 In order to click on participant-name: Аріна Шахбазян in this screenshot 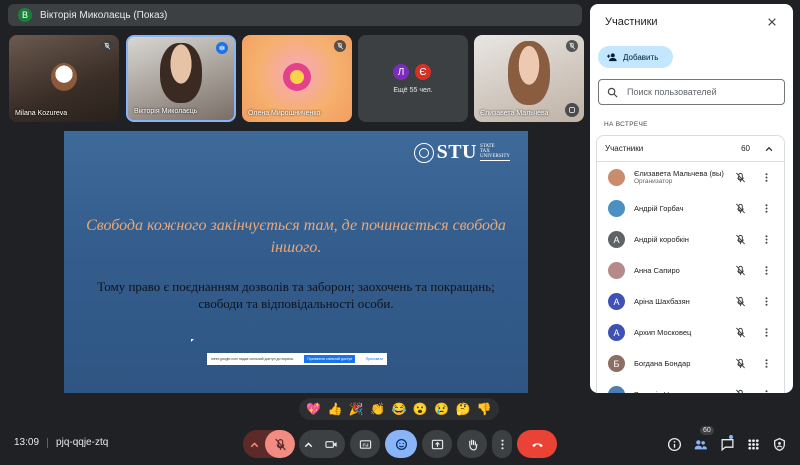, I will do `click(662, 301)`.